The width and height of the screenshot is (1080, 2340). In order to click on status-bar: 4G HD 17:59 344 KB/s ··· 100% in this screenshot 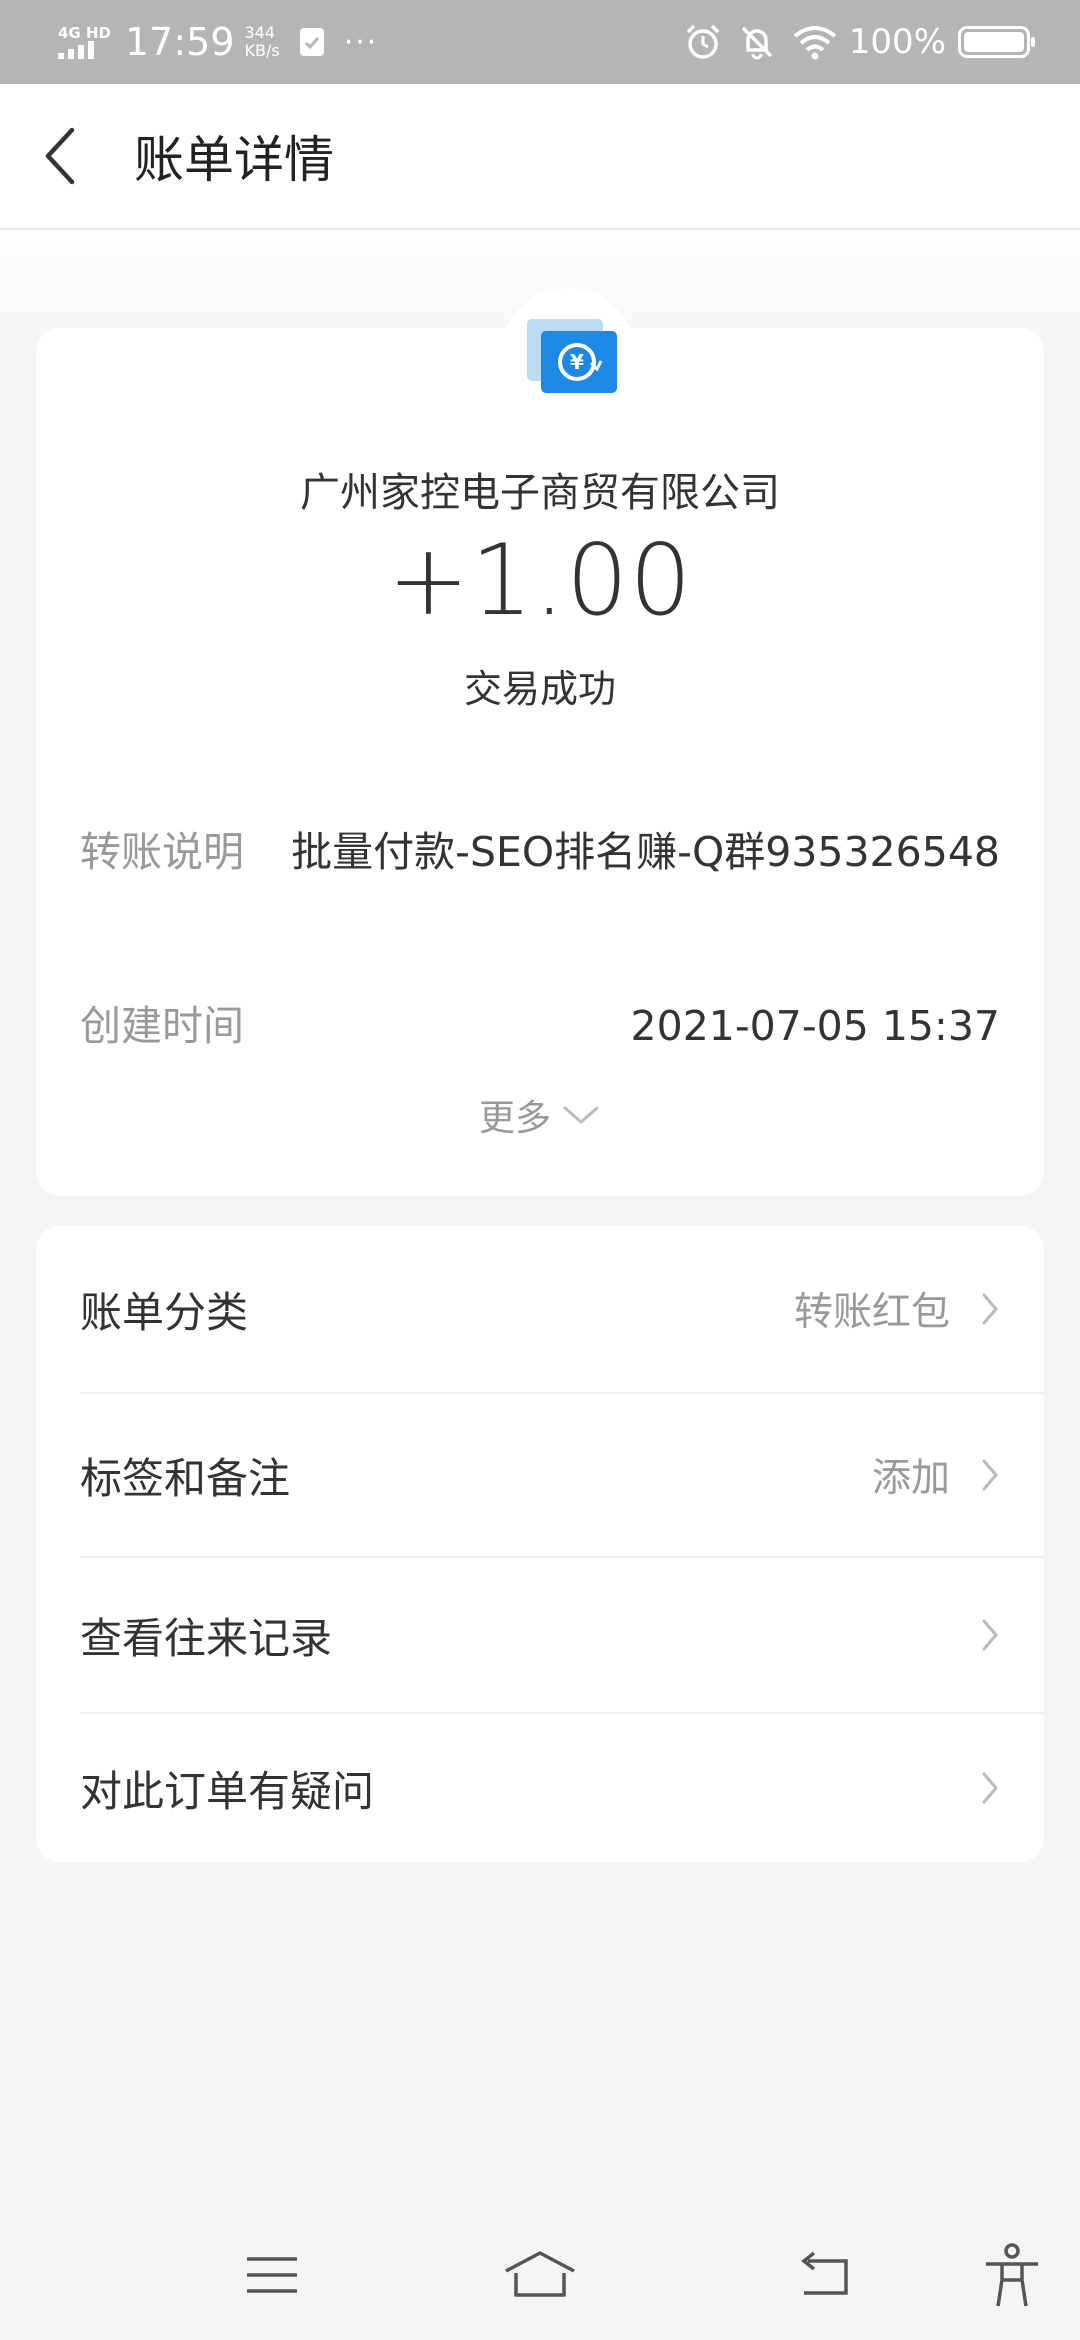, I will do `click(540, 42)`.